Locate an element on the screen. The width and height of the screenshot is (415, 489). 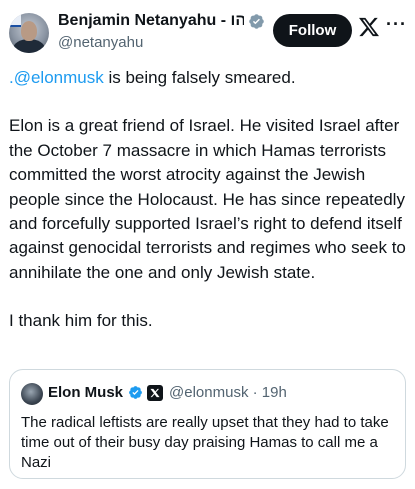
quoted-author-row: Elon Musk @elonmusk · 19h is located at coordinates (167, 392).